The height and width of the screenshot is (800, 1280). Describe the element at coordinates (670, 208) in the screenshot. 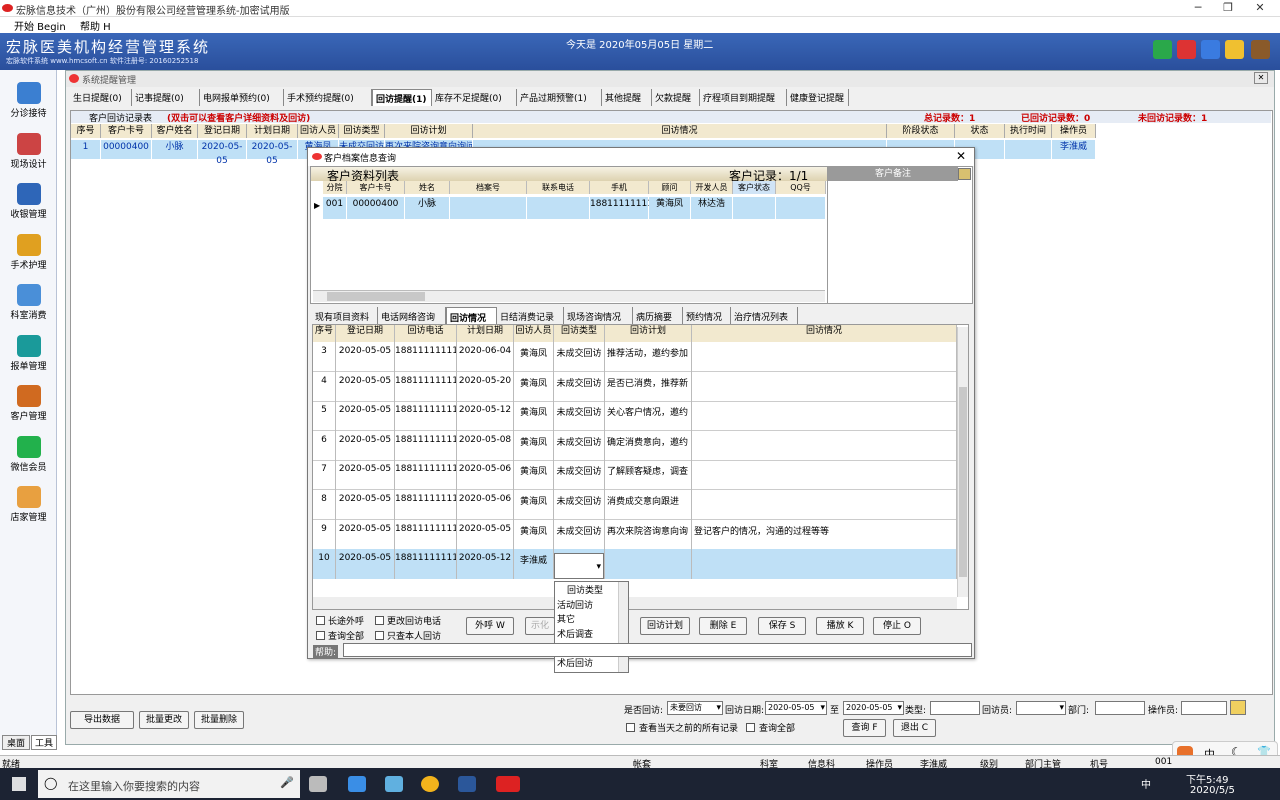

I see `customer-cell: 黄海凤` at that location.